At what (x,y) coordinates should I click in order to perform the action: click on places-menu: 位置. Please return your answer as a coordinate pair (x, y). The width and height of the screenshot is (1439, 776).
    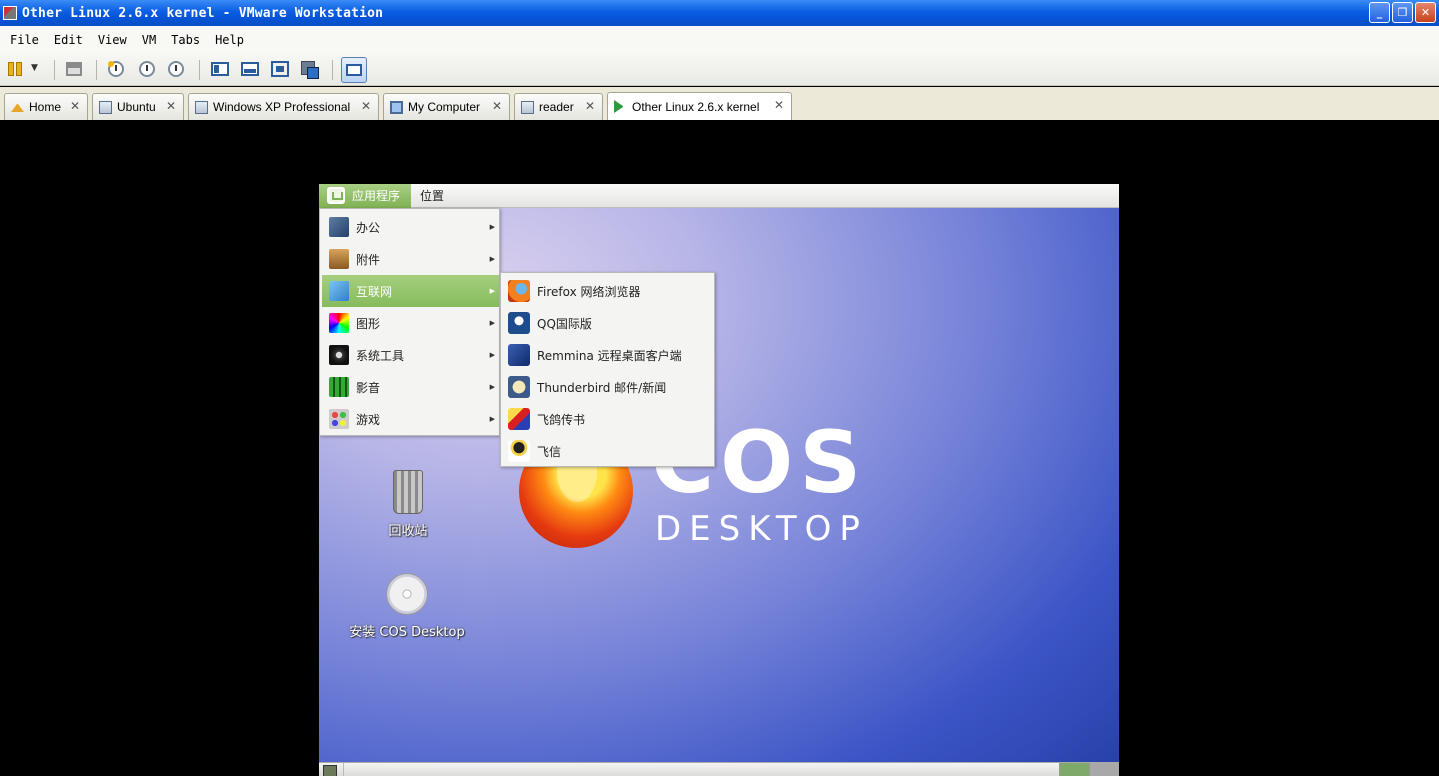
    Looking at the image, I should click on (432, 195).